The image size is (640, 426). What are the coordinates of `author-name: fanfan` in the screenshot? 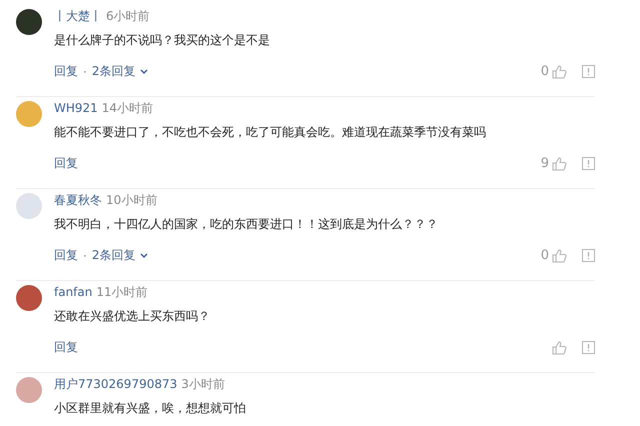 It's located at (73, 292).